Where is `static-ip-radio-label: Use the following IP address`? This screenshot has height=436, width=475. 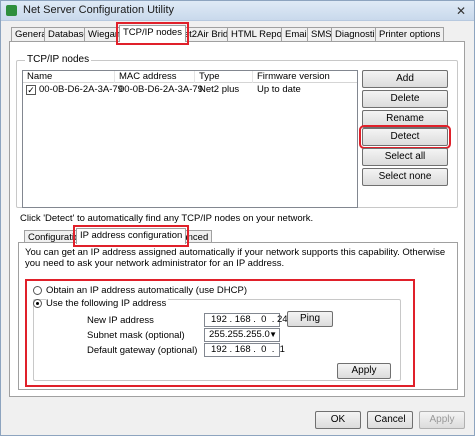 static-ip-radio-label: Use the following IP address is located at coordinates (107, 303).